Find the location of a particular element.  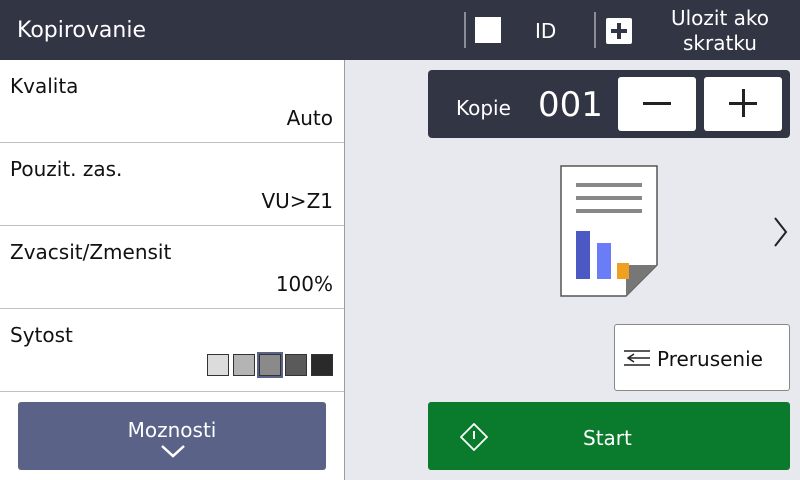

interrupt-icon is located at coordinates (637, 358).